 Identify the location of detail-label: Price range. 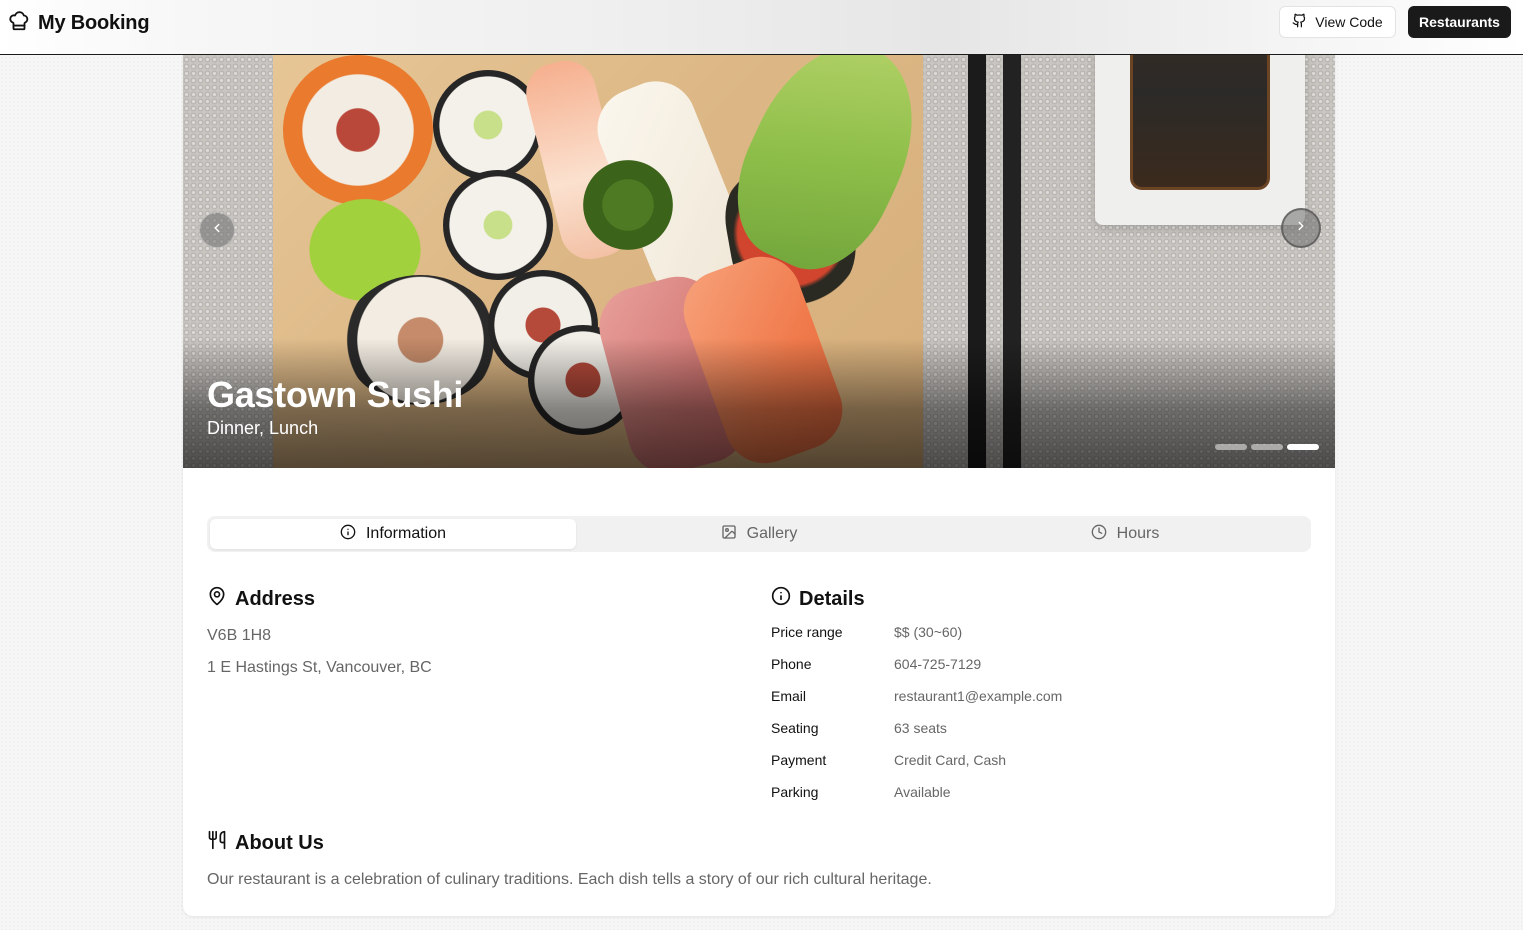
(807, 632).